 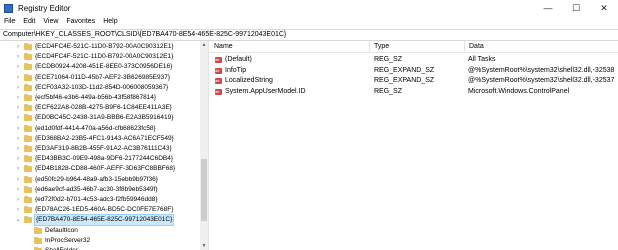 What do you see at coordinates (548, 8) in the screenshot?
I see `minimize-button: —` at bounding box center [548, 8].